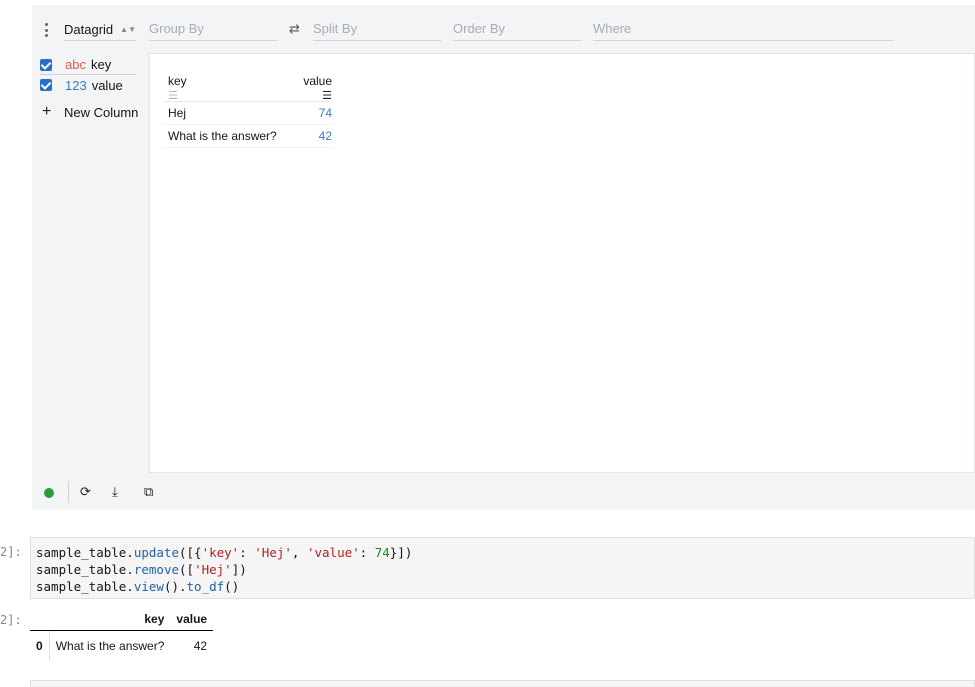  I want to click on column-name: value, so click(107, 85).